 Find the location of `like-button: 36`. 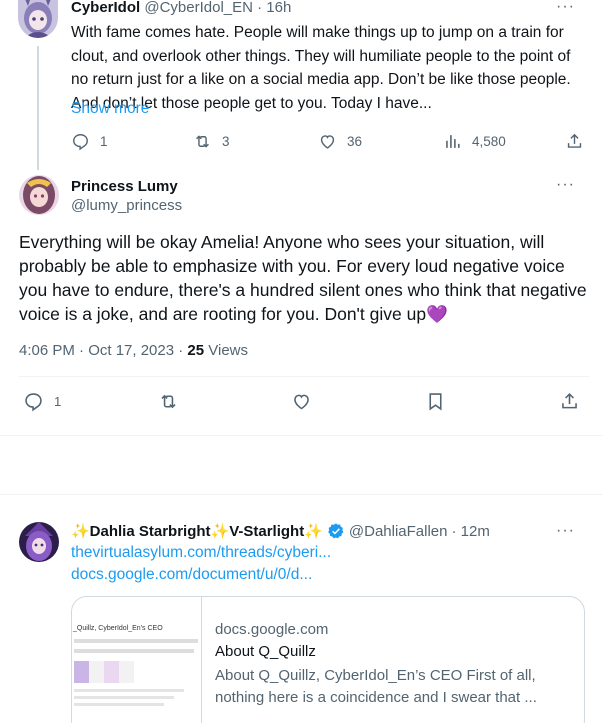

like-button: 36 is located at coordinates (340, 141).